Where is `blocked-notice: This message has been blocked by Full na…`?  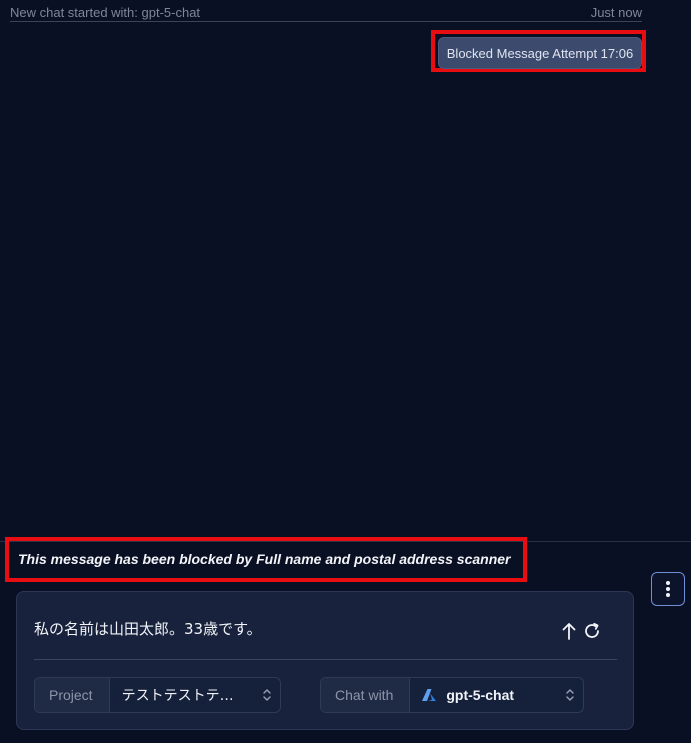
blocked-notice: This message has been blocked by Full na… is located at coordinates (264, 559).